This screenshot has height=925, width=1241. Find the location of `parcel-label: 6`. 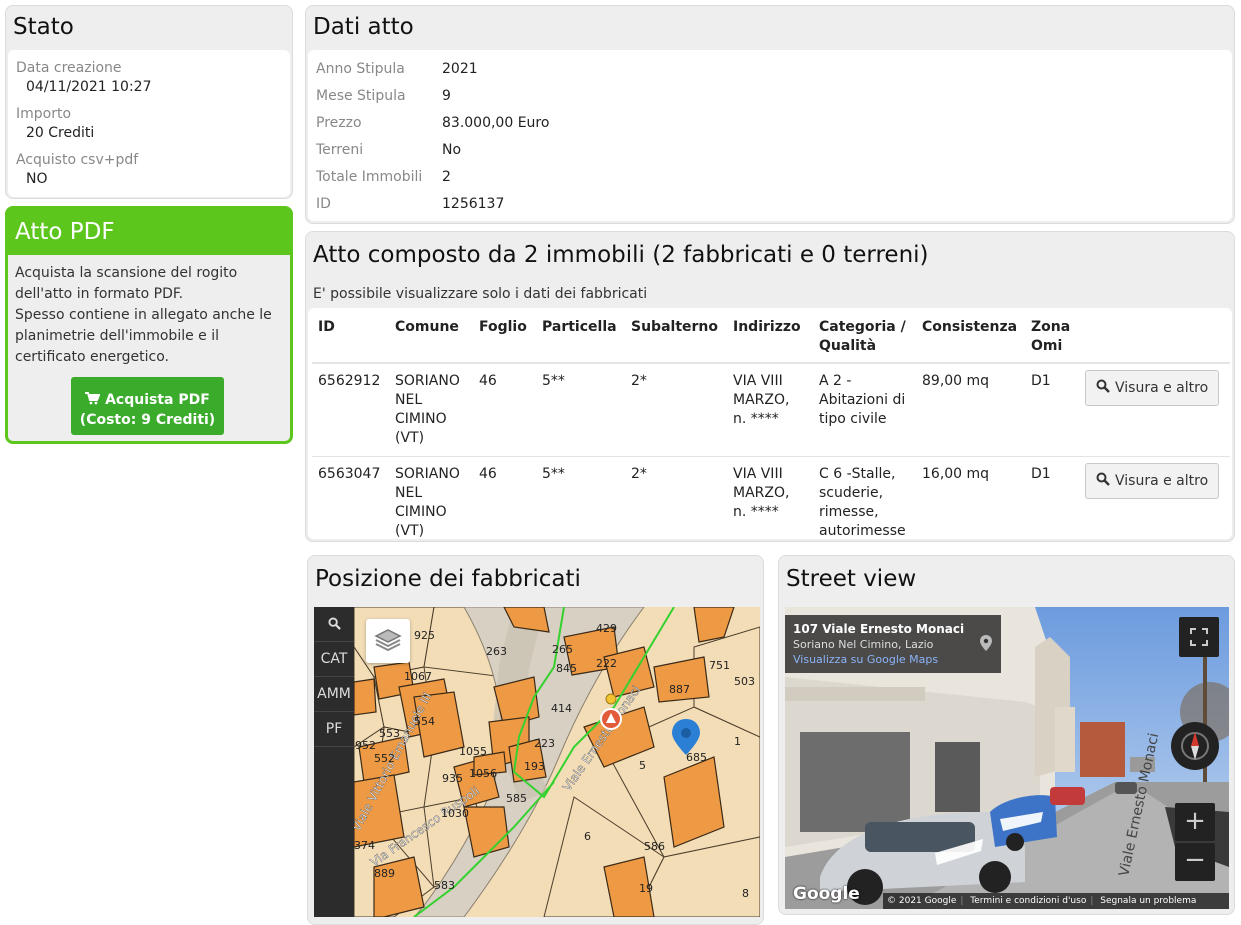

parcel-label: 6 is located at coordinates (587, 836).